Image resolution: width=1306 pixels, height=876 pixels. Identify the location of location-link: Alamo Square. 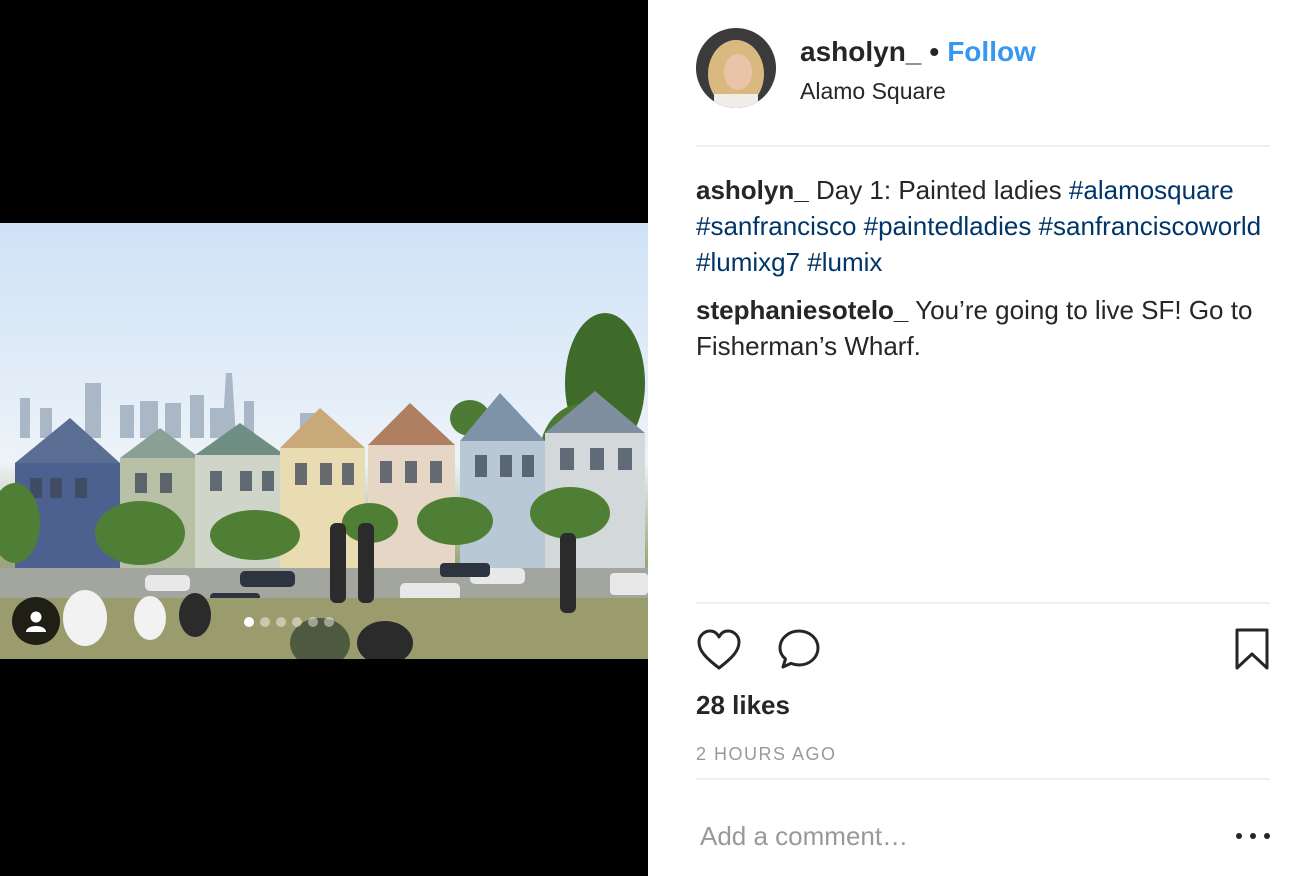
(873, 91).